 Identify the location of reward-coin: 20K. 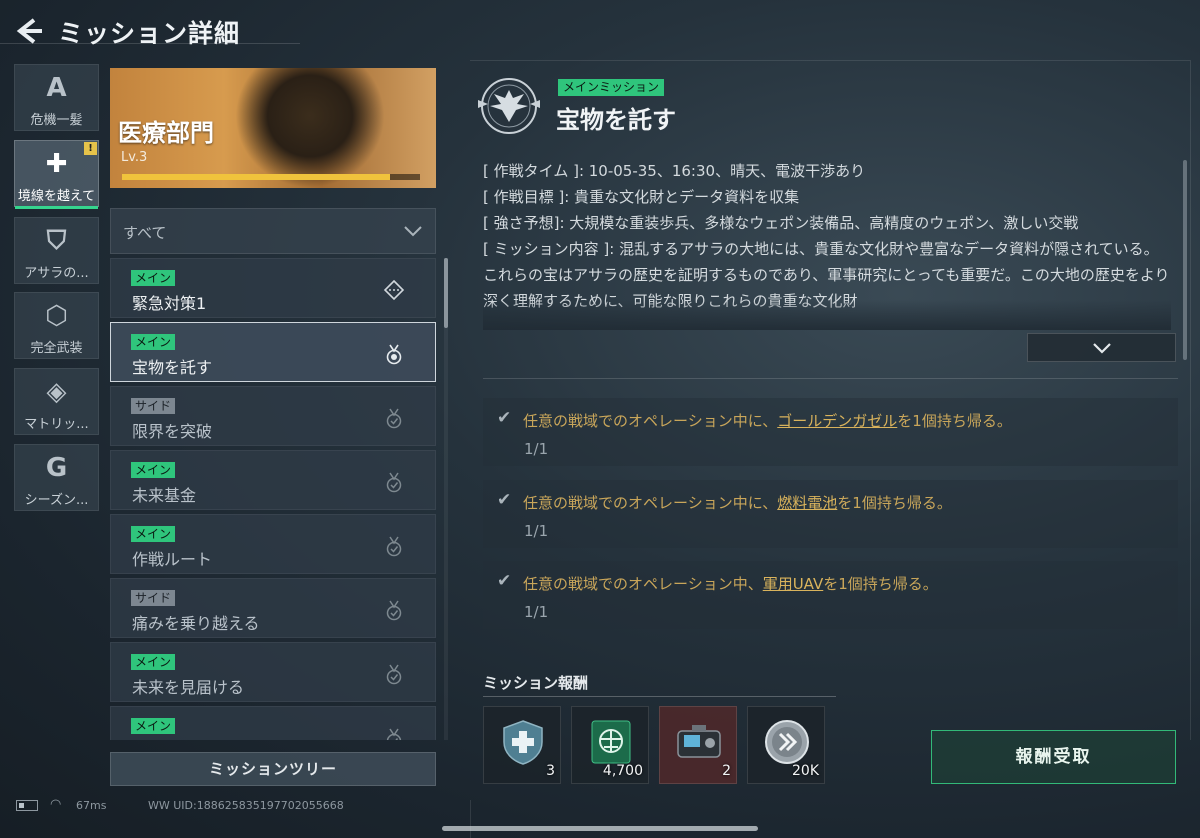
(786, 745).